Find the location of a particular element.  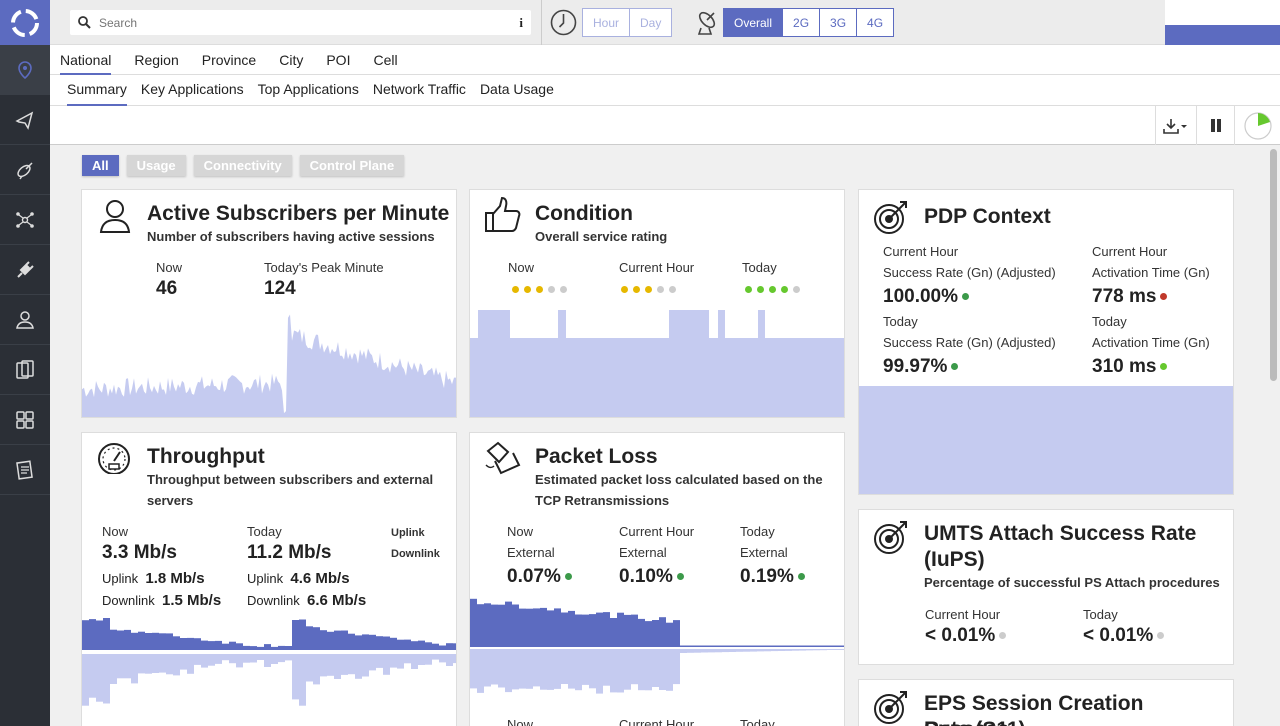

tab-poi: POI is located at coordinates (338, 60).